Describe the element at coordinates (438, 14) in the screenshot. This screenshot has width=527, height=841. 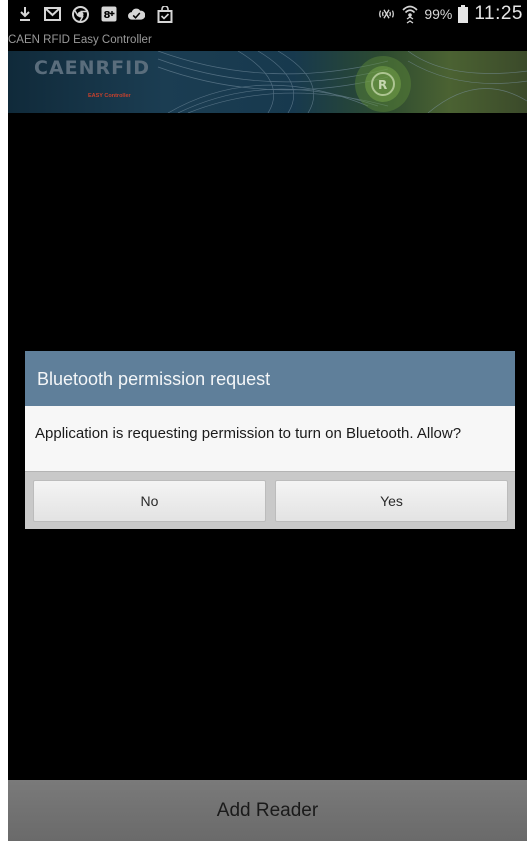
I see `battery-percent: 99%` at that location.